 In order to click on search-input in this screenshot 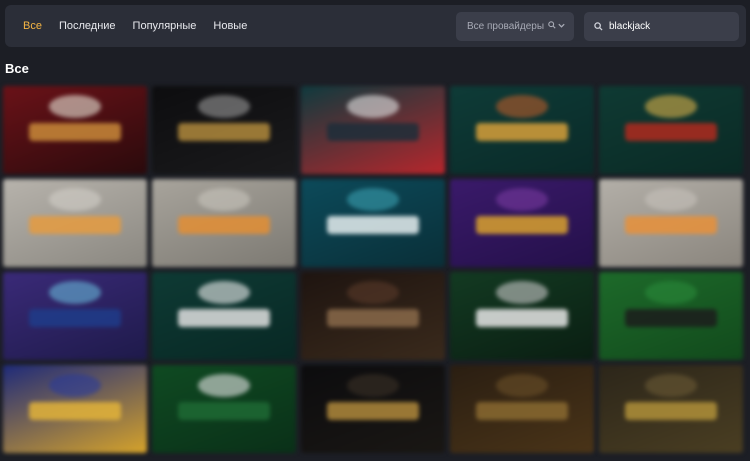, I will do `click(669, 26)`.